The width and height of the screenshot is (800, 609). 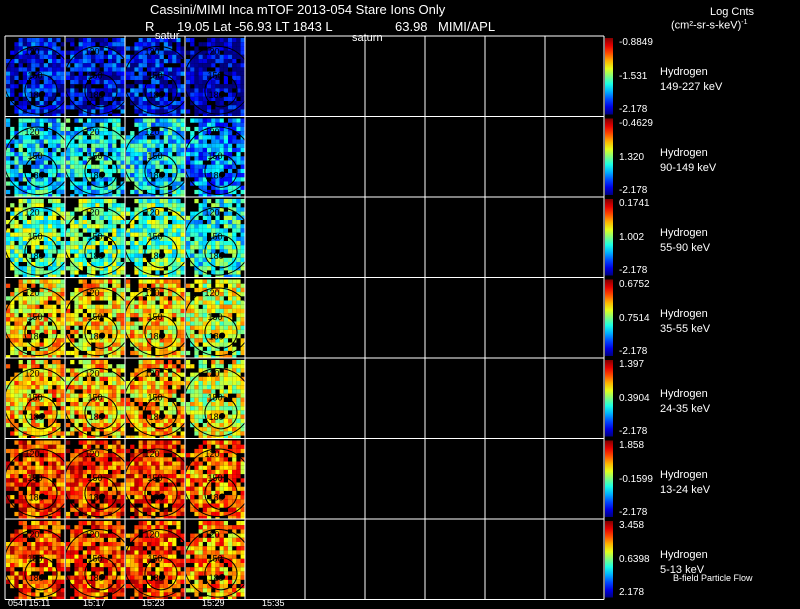 I want to click on colorbar-max-label: 1.397, so click(x=632, y=364).